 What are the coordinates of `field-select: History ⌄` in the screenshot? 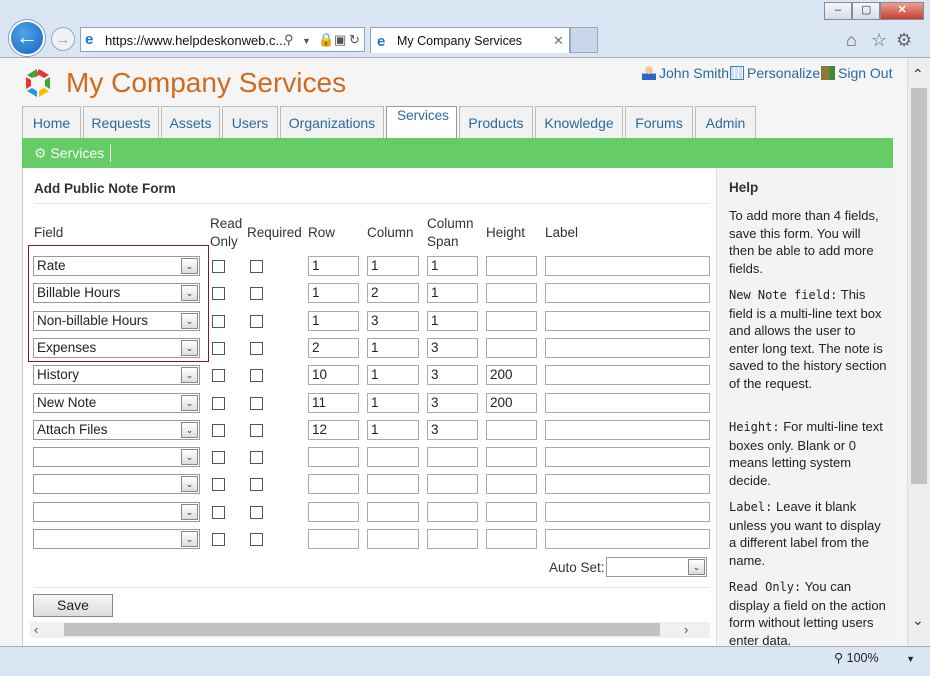 It's located at (116, 375).